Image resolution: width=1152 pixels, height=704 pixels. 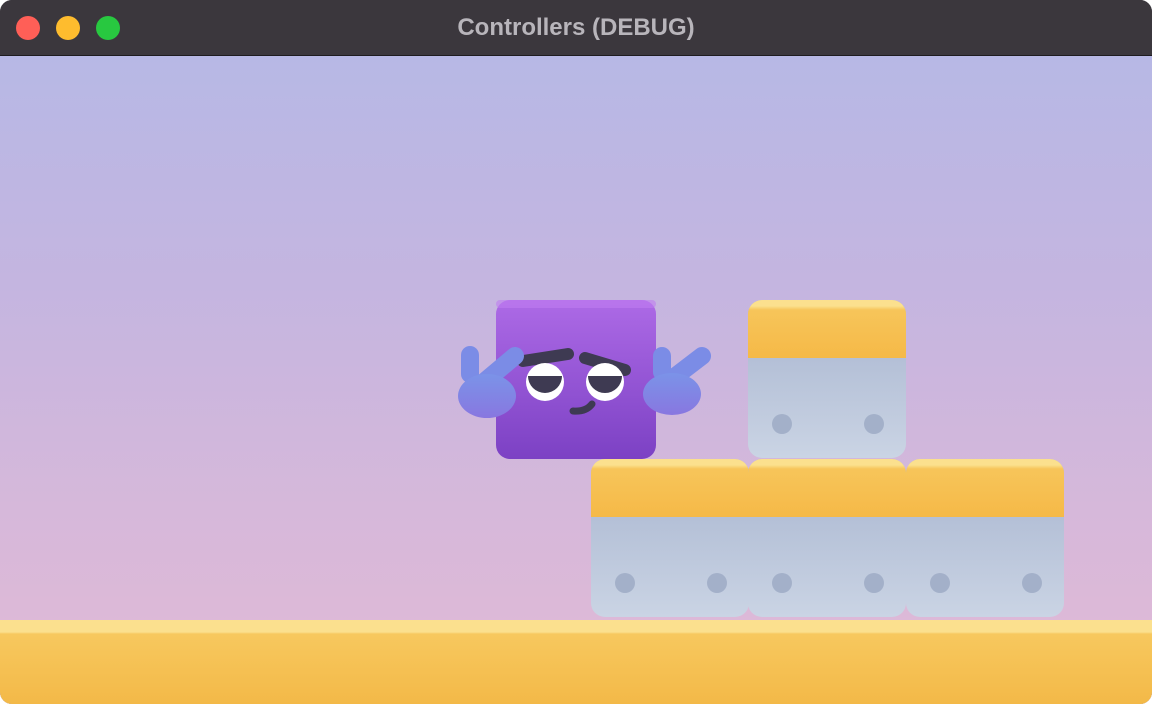 I want to click on player-highlight, so click(x=576, y=304).